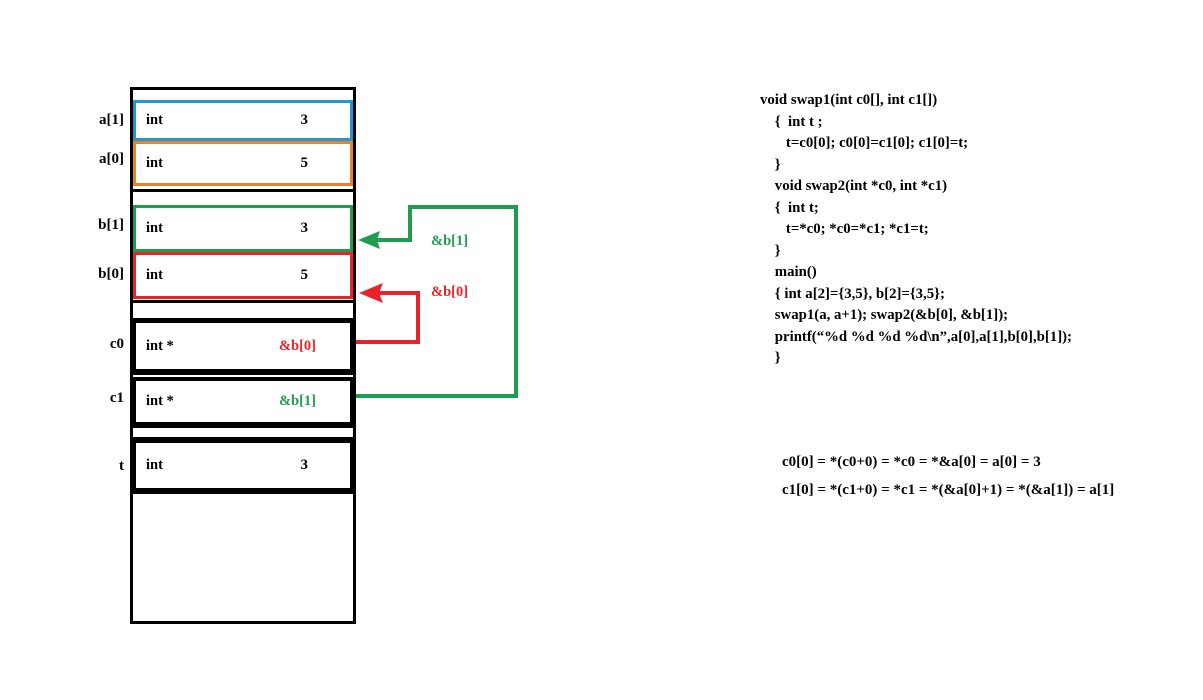 The width and height of the screenshot is (1203, 700). What do you see at coordinates (849, 100) in the screenshot?
I see `code-line: void swap1(int c0[], int c1[])` at bounding box center [849, 100].